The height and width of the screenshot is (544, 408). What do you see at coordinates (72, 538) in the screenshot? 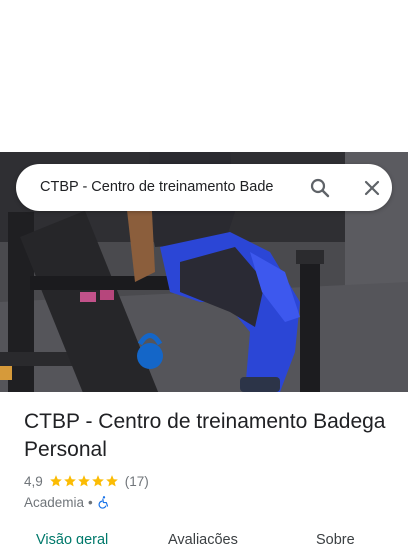
I see `tab-overview: Visão geral` at bounding box center [72, 538].